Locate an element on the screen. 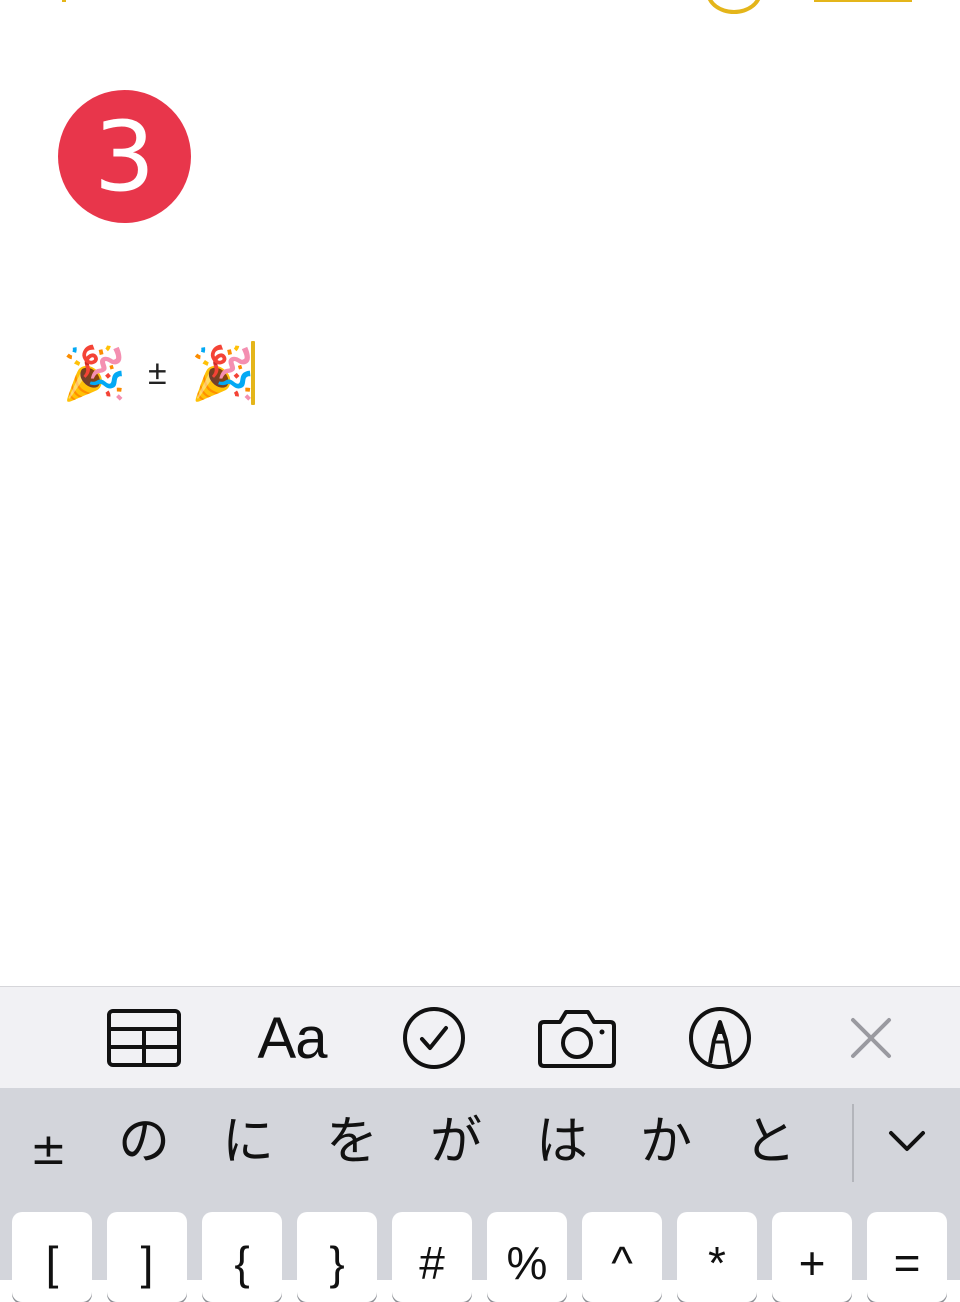  format-text-icon: Aa is located at coordinates (292, 1038).